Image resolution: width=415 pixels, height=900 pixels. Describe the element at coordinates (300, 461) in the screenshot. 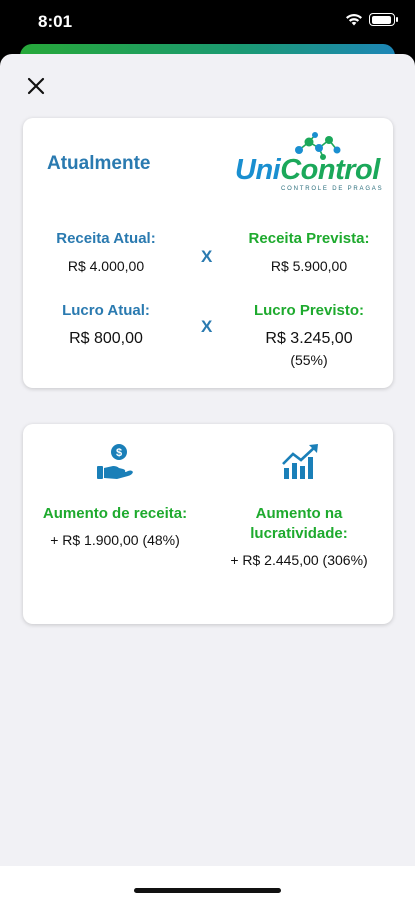

I see `growth-chart-icon` at that location.